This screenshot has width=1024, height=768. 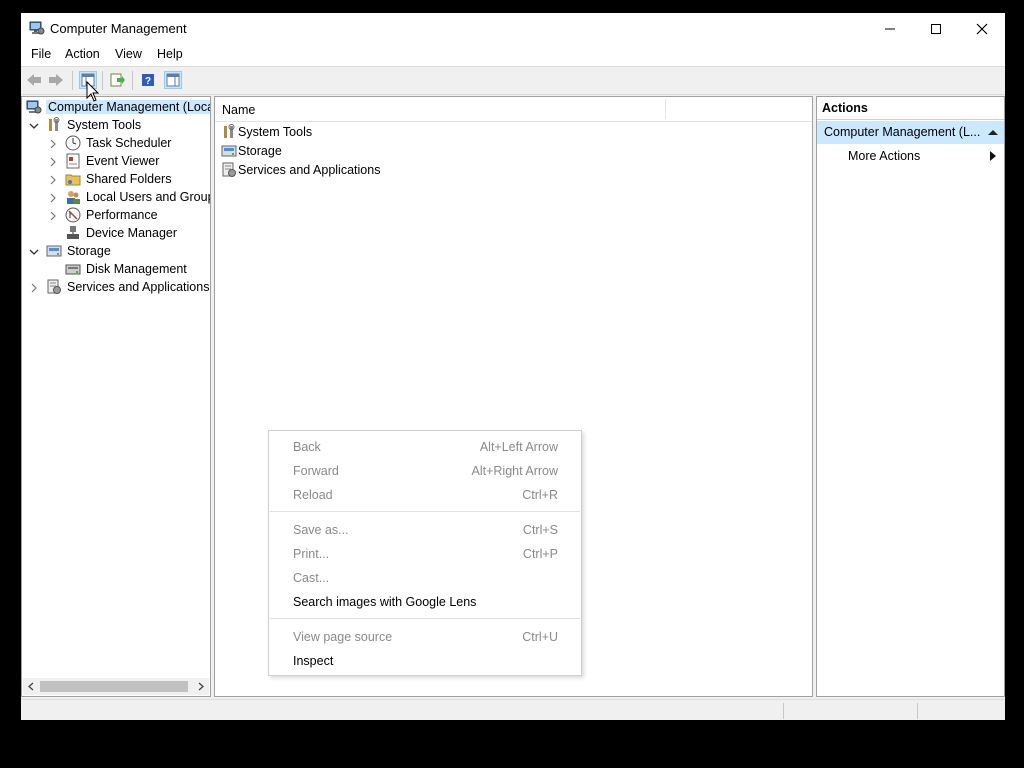 I want to click on menu-file: File, so click(x=41, y=54).